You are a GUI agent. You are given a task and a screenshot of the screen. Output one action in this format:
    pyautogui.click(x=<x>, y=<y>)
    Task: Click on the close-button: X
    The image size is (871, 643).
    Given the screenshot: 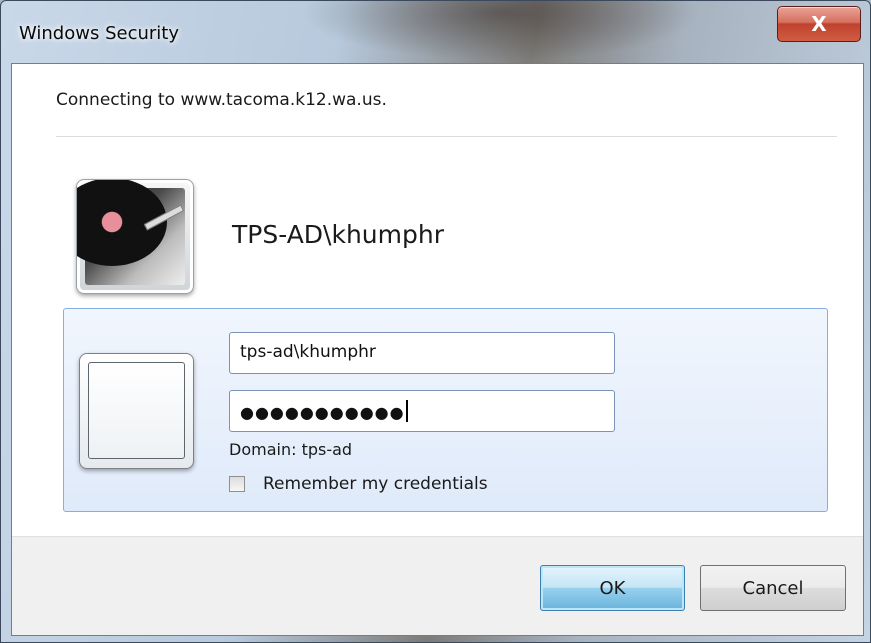 What is the action you would take?
    pyautogui.click(x=819, y=24)
    